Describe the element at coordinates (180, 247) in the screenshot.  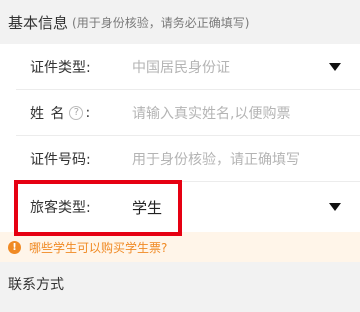
I see `student-ticket-notice: ! 哪些学生可以购买学生票?` at that location.